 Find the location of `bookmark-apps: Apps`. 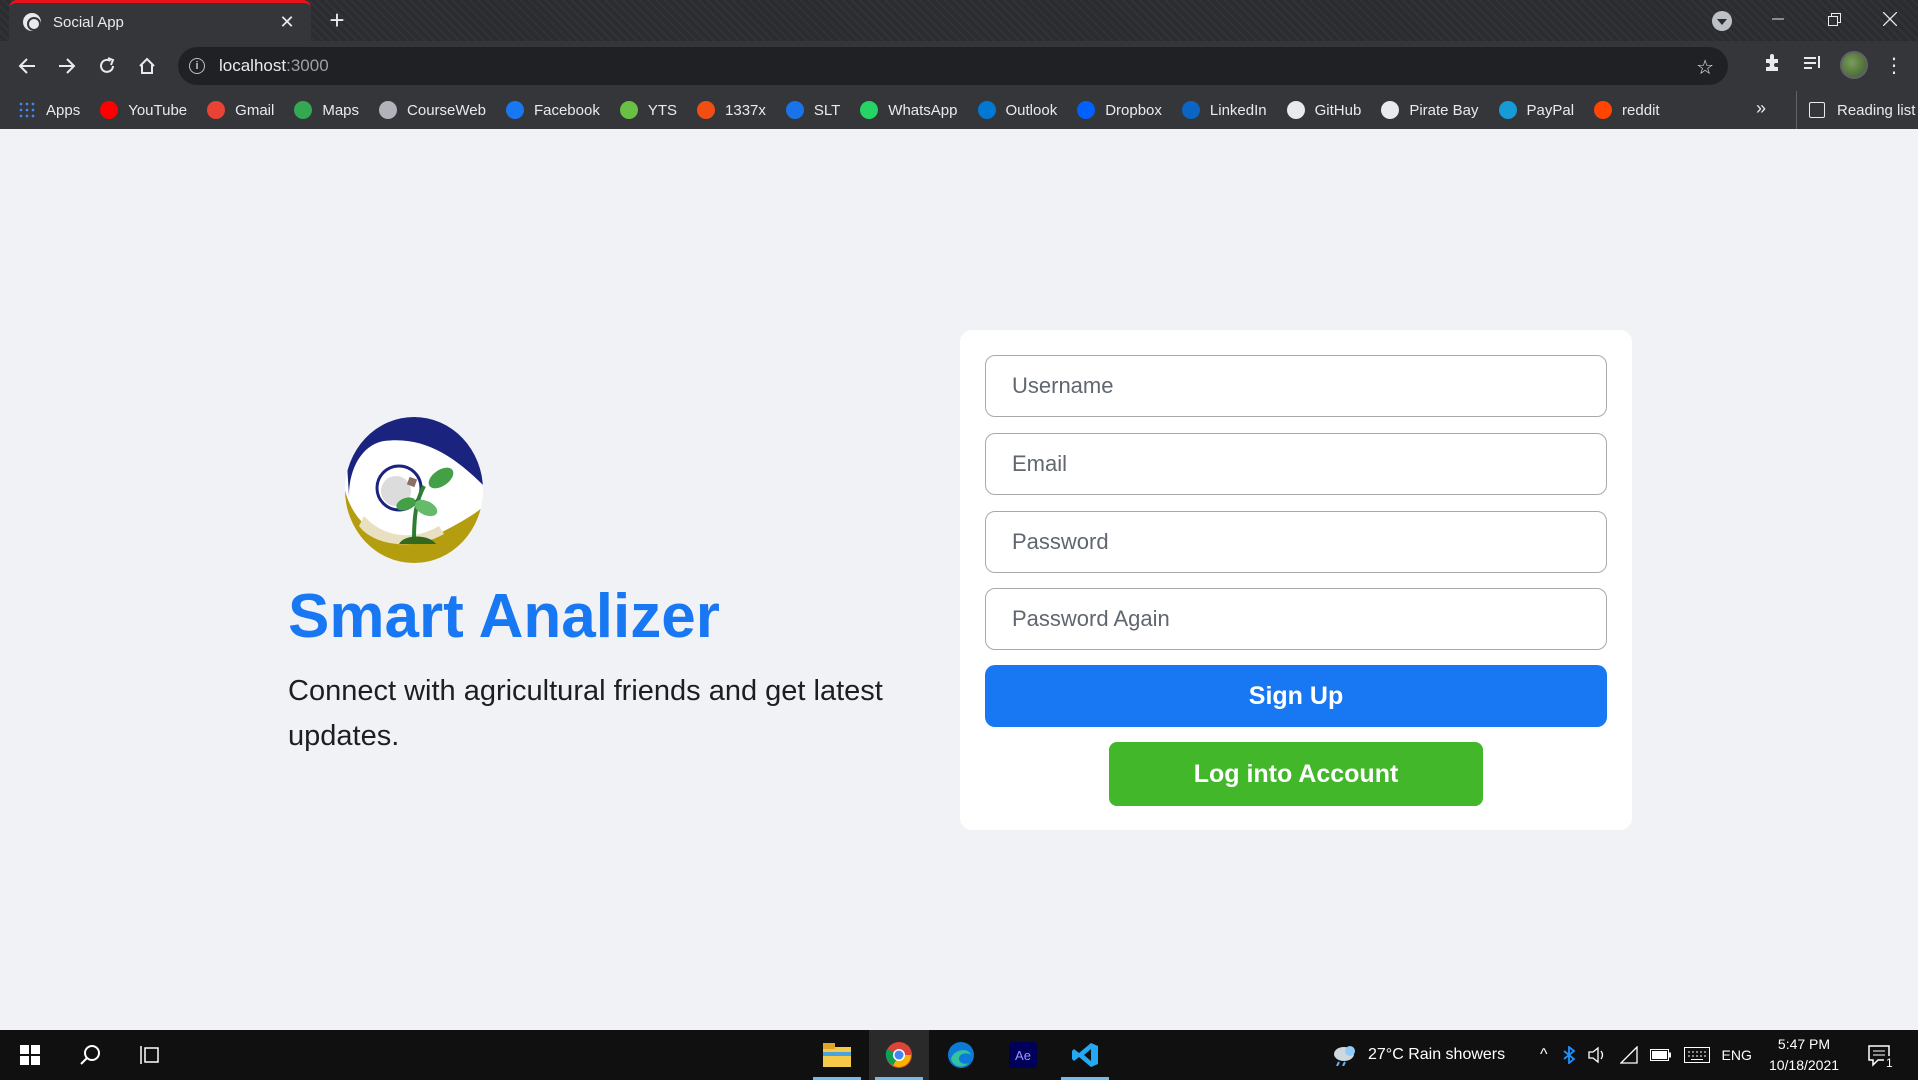

bookmark-apps: Apps is located at coordinates (49, 110).